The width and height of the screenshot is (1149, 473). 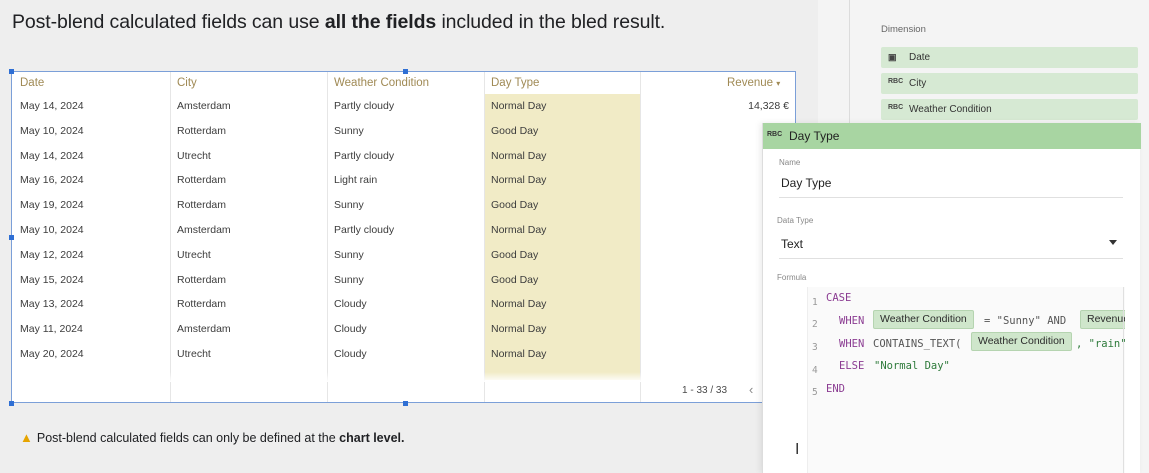 What do you see at coordinates (1009, 109) in the screenshot?
I see `dimension-weather-condition: RBC Weather Condition` at bounding box center [1009, 109].